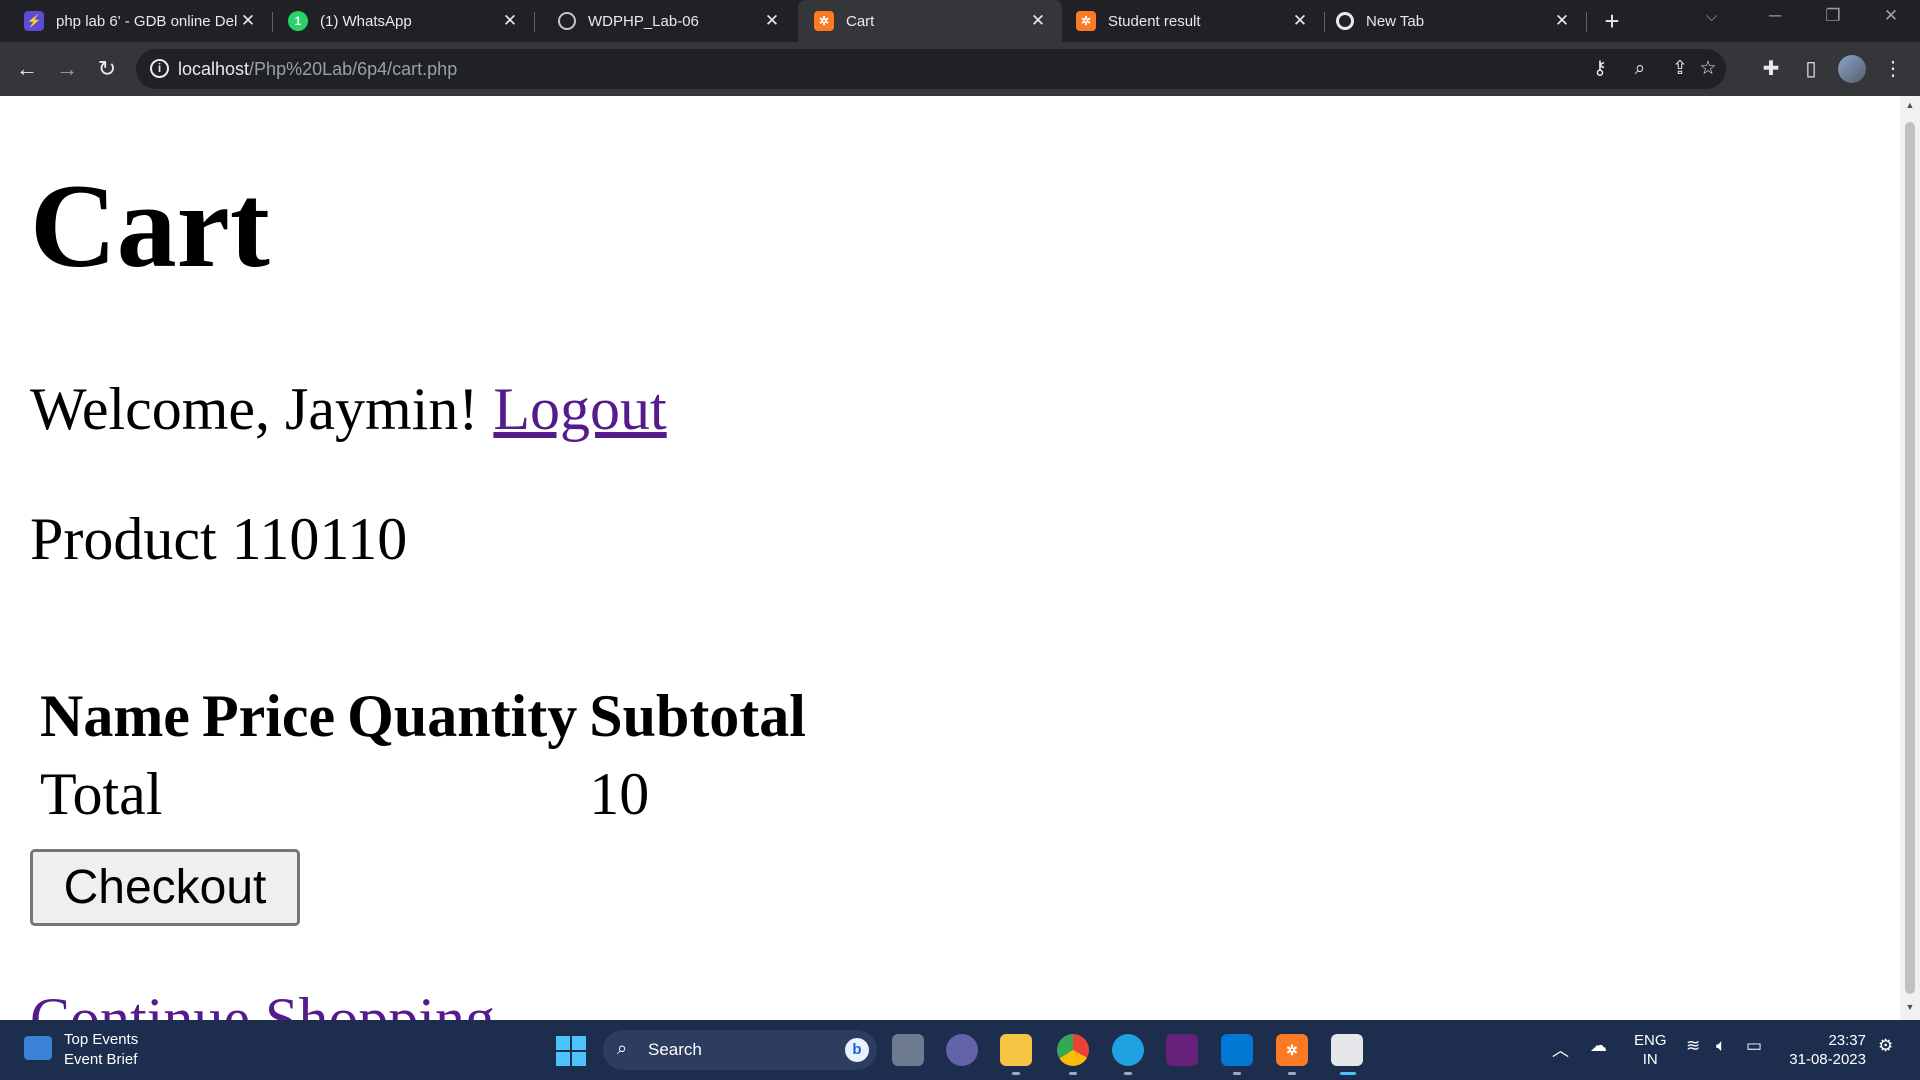  What do you see at coordinates (159, 68) in the screenshot?
I see `info-icon: i` at bounding box center [159, 68].